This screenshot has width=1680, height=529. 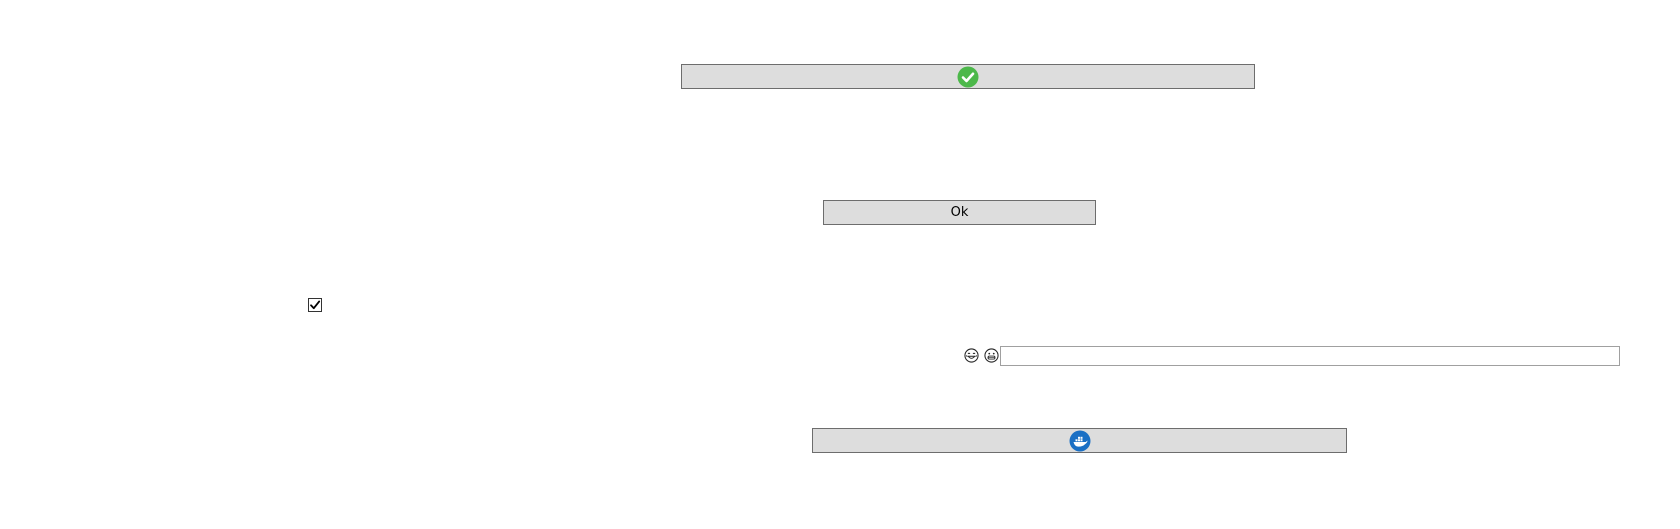 I want to click on ok-button: Ok, so click(x=959, y=212).